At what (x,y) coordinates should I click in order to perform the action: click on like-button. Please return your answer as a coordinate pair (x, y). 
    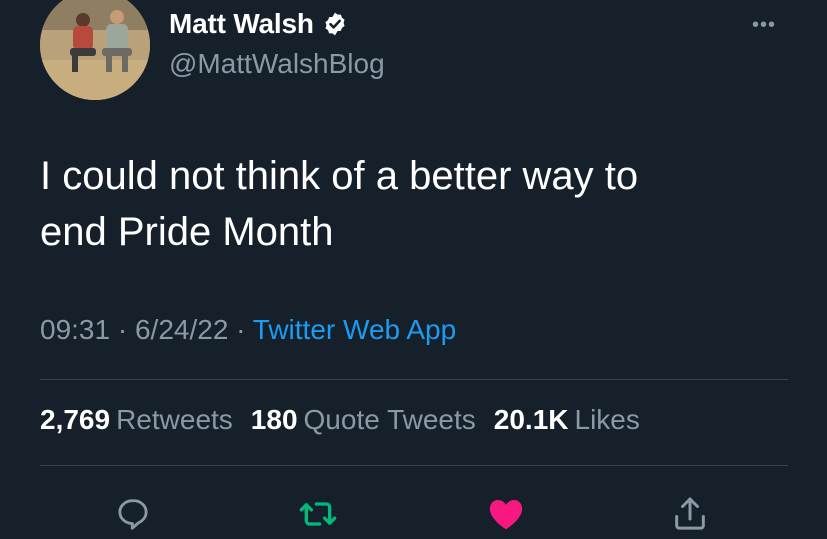
    Looking at the image, I should click on (506, 514).